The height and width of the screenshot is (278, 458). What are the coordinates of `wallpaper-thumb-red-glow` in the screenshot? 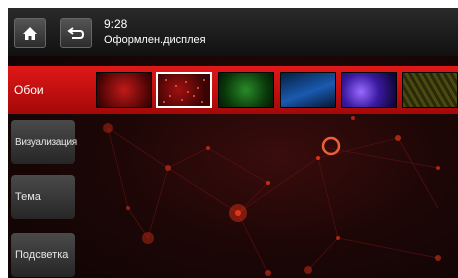 It's located at (124, 90).